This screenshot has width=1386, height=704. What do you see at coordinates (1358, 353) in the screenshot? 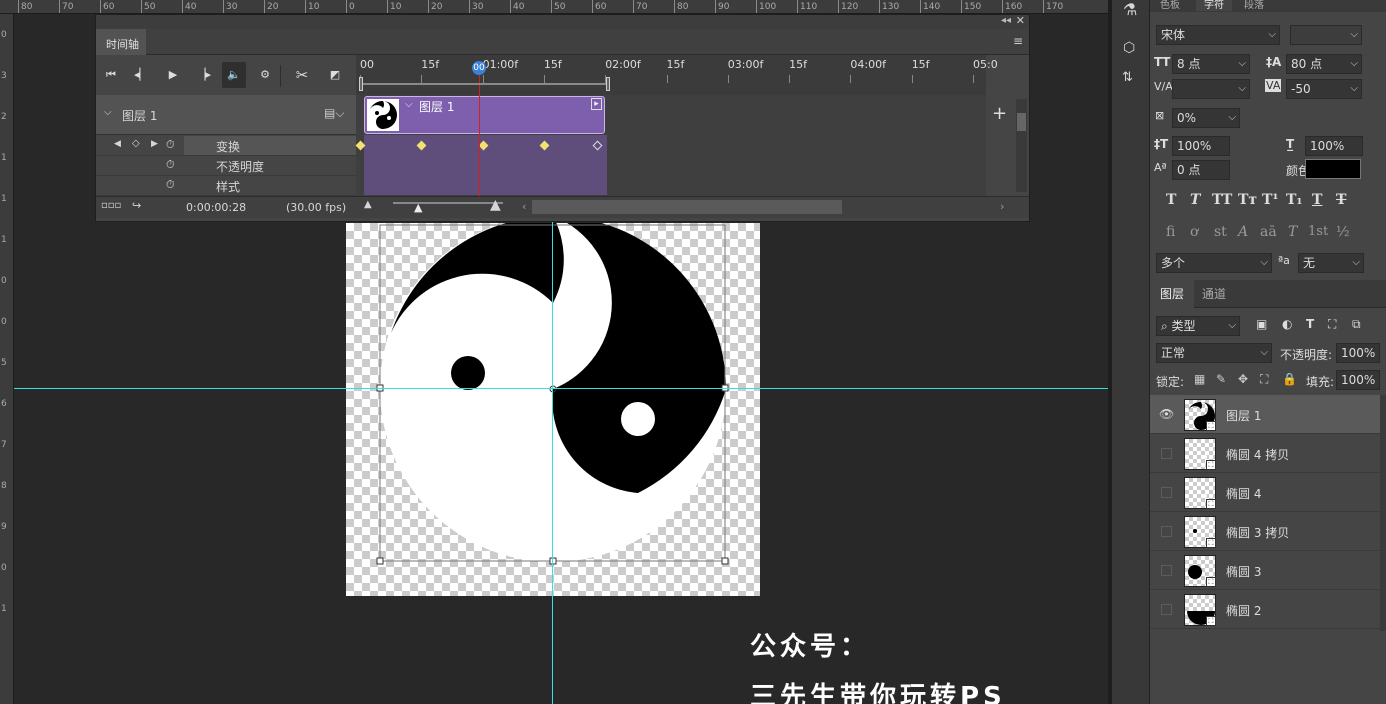
I see `opacity-input: 100%` at bounding box center [1358, 353].